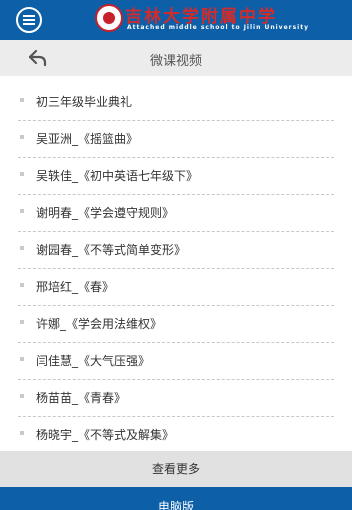 The image size is (352, 510). What do you see at coordinates (176, 469) in the screenshot?
I see `view-more-button: 查看更多` at bounding box center [176, 469].